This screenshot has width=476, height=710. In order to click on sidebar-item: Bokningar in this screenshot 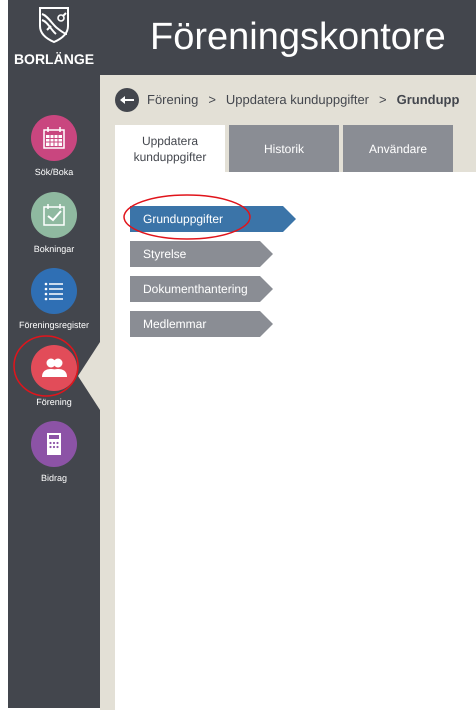, I will do `click(54, 223)`.